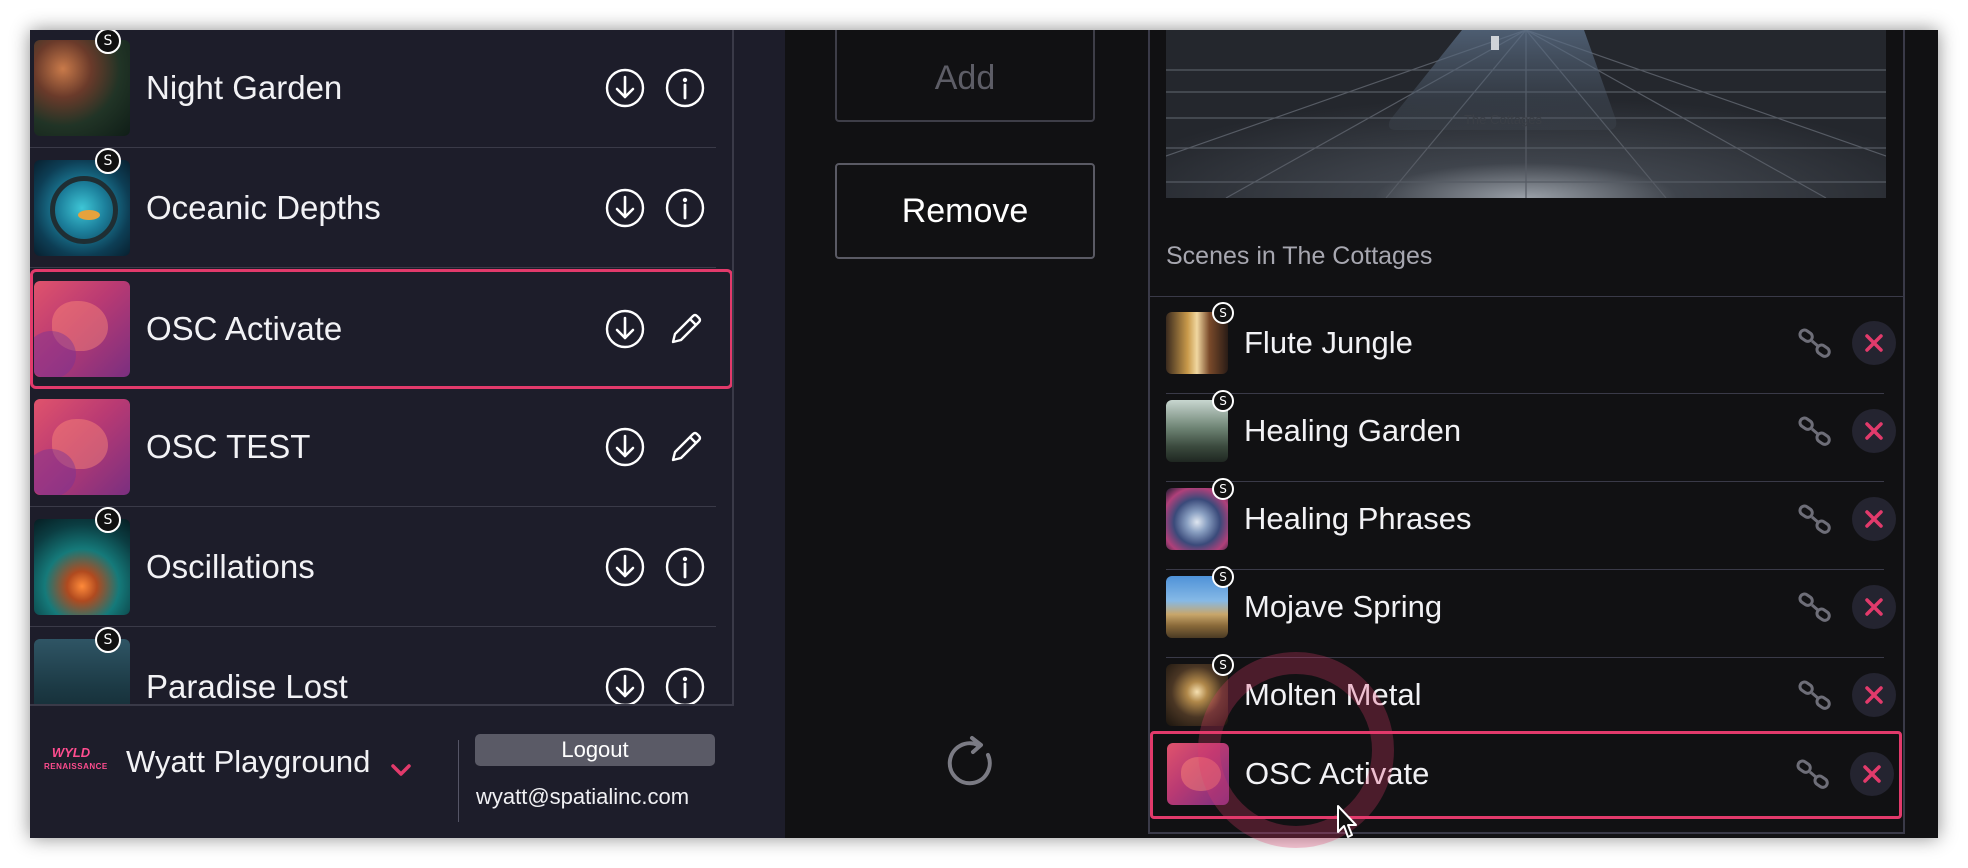  What do you see at coordinates (1531, 436) in the screenshot?
I see `list-item: S Healing Garden` at bounding box center [1531, 436].